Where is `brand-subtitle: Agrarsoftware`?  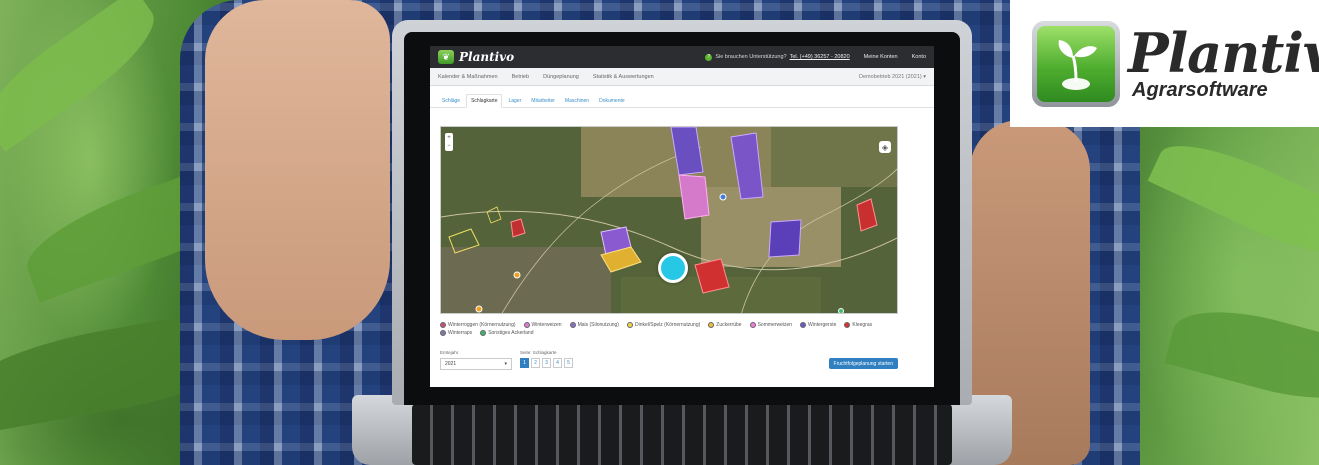 brand-subtitle: Agrarsoftware is located at coordinates (1200, 89).